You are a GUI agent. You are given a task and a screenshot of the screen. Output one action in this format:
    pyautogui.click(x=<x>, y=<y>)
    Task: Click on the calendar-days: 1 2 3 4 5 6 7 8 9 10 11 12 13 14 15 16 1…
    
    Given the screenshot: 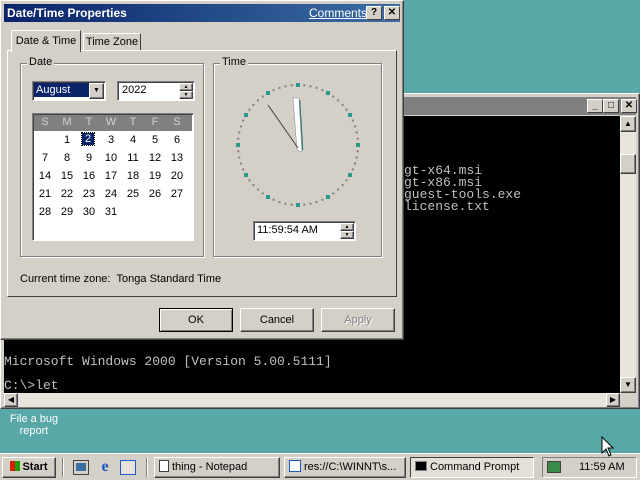 What is the action you would take?
    pyautogui.click(x=113, y=183)
    